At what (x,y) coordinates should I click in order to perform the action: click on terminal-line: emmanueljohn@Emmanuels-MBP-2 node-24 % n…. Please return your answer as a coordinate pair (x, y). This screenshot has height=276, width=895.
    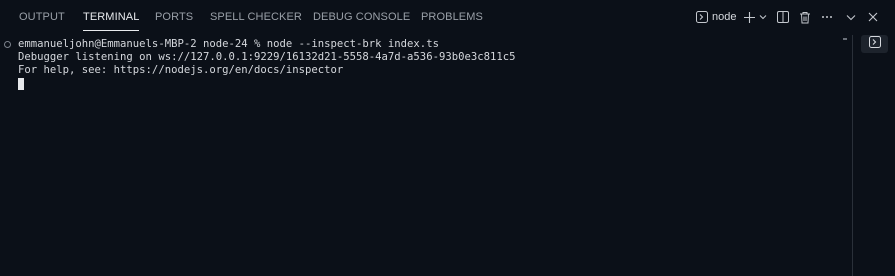
    Looking at the image, I should click on (228, 44).